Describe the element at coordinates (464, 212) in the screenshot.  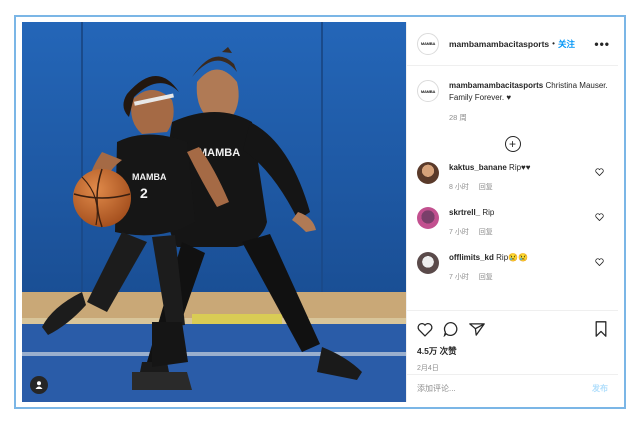
I see `comment-username: skrtrell_` at that location.